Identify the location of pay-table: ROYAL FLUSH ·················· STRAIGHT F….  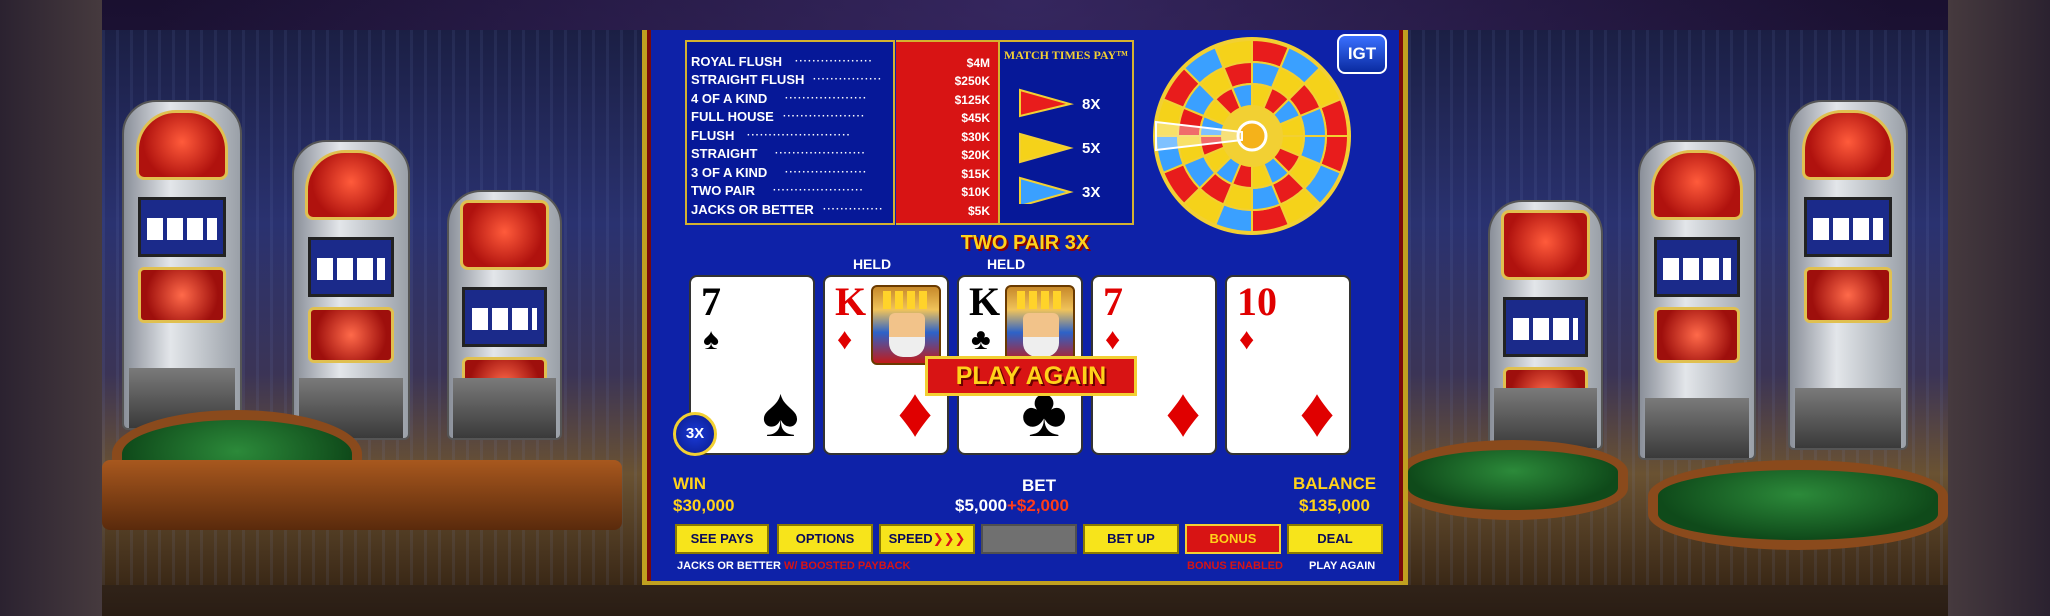
(790, 132).